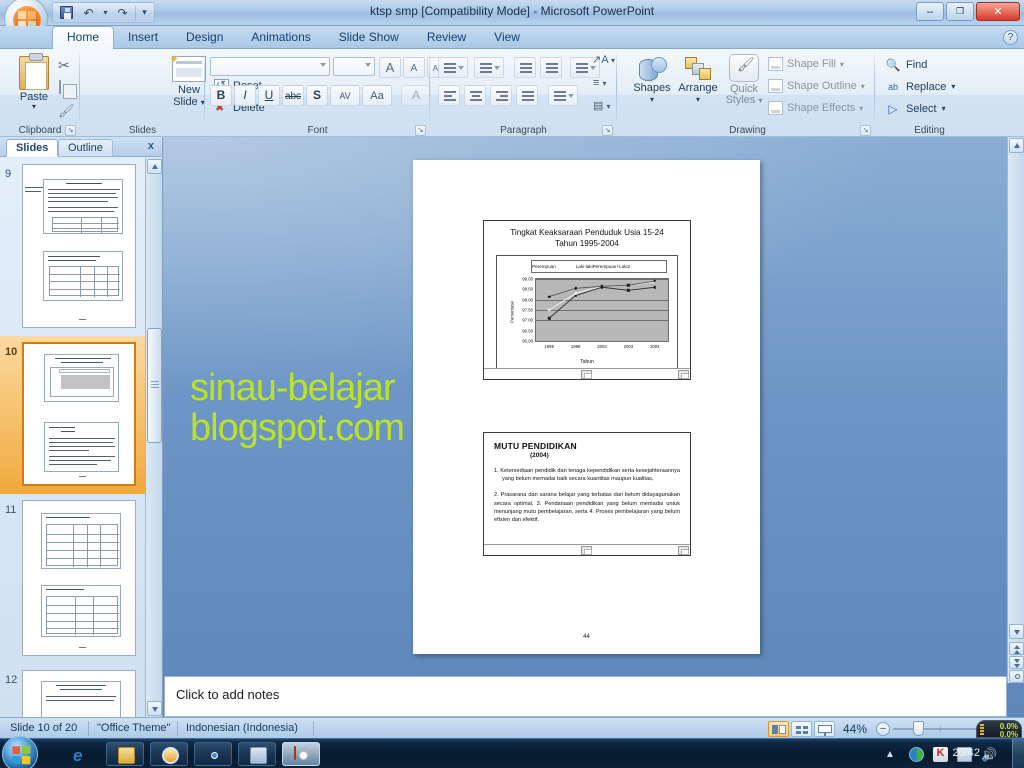 This screenshot has height=768, width=1024. Describe the element at coordinates (70, 90) in the screenshot. I see `copy-button` at that location.